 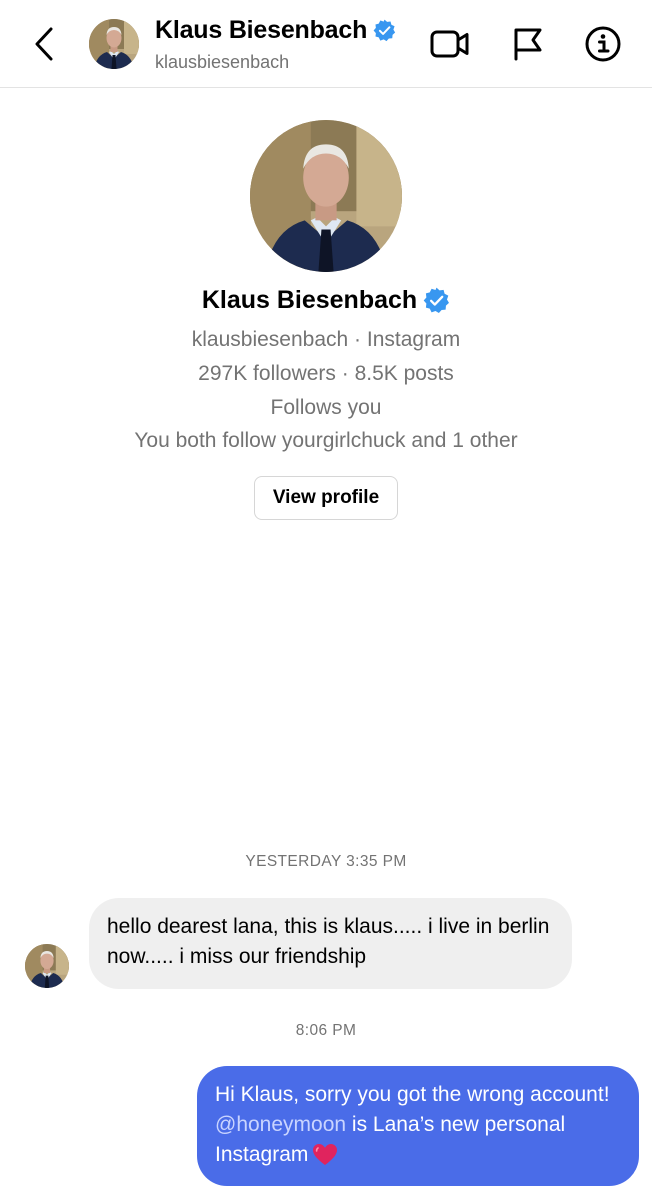 I want to click on video-call-button, so click(x=450, y=44).